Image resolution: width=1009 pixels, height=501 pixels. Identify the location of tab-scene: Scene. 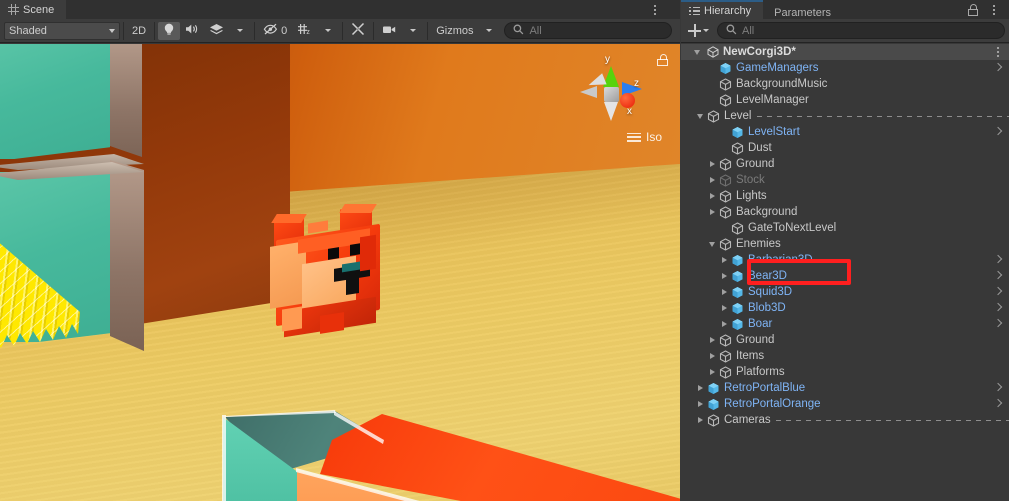
(33, 9).